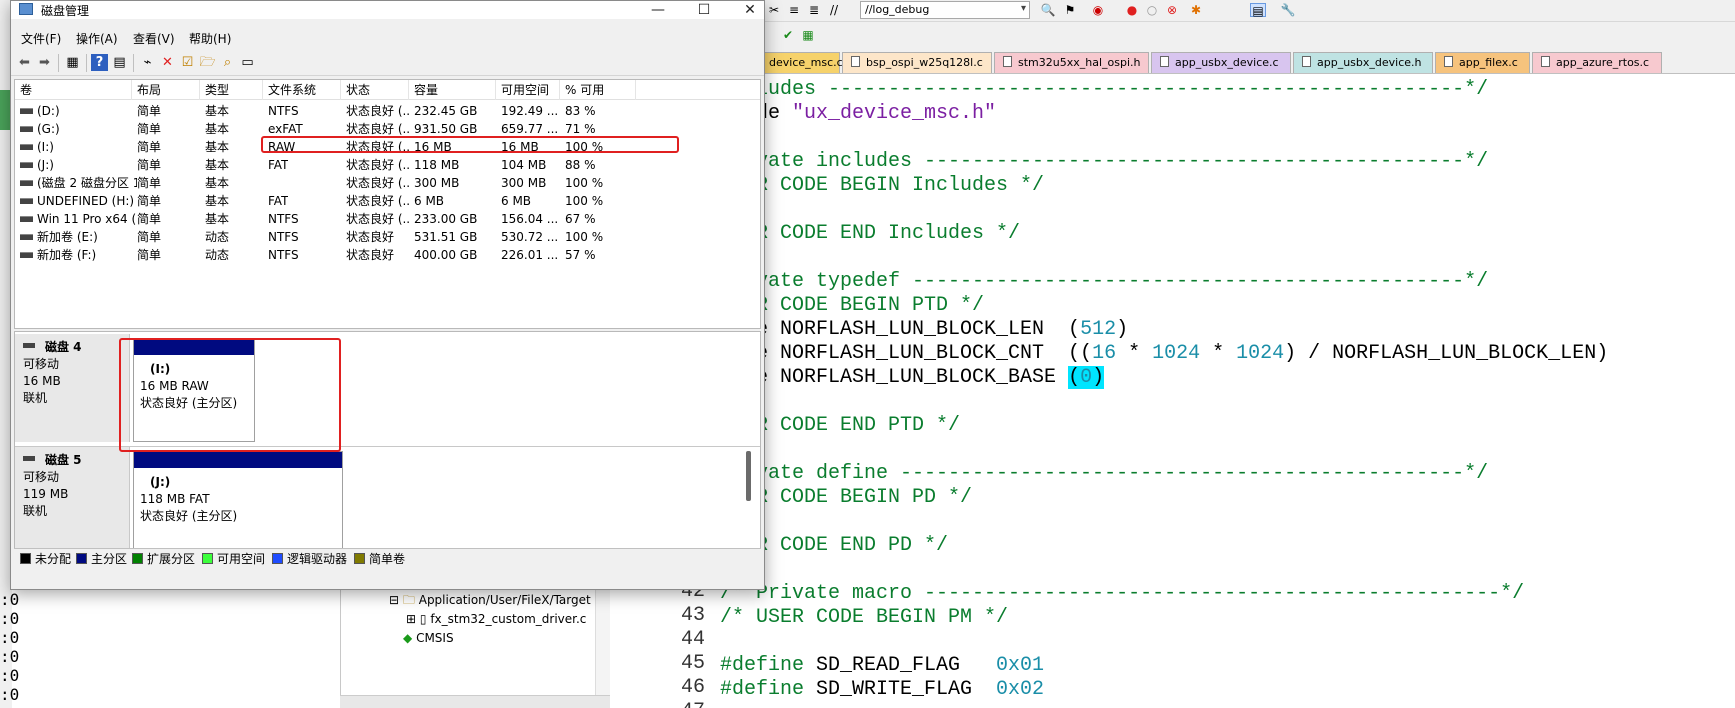  I want to click on column-header-volume: 卷, so click(73, 90).